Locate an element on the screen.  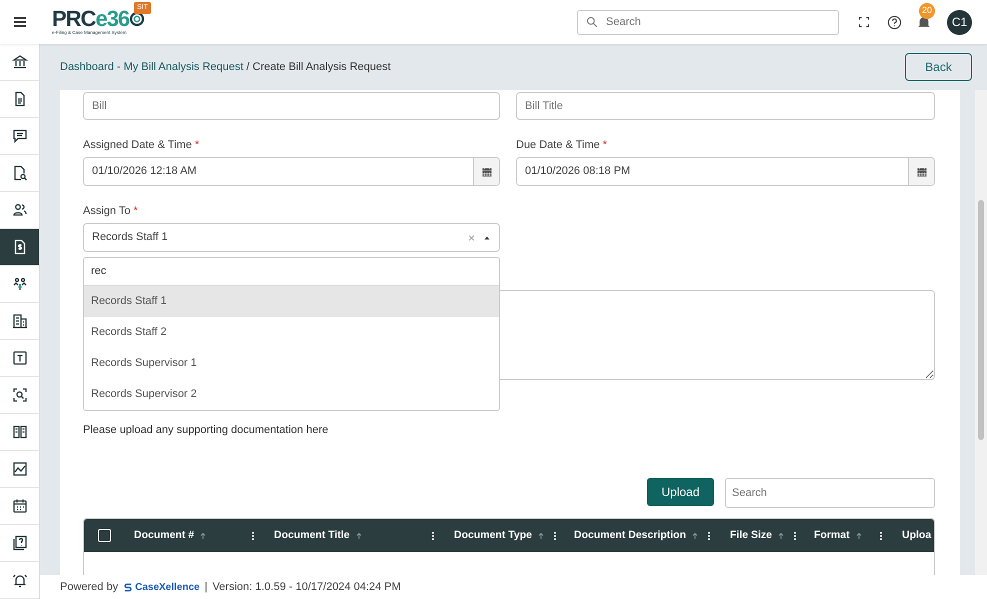
breadcrumb-link: Dashboard - My Bill Analysis Request is located at coordinates (152, 67).